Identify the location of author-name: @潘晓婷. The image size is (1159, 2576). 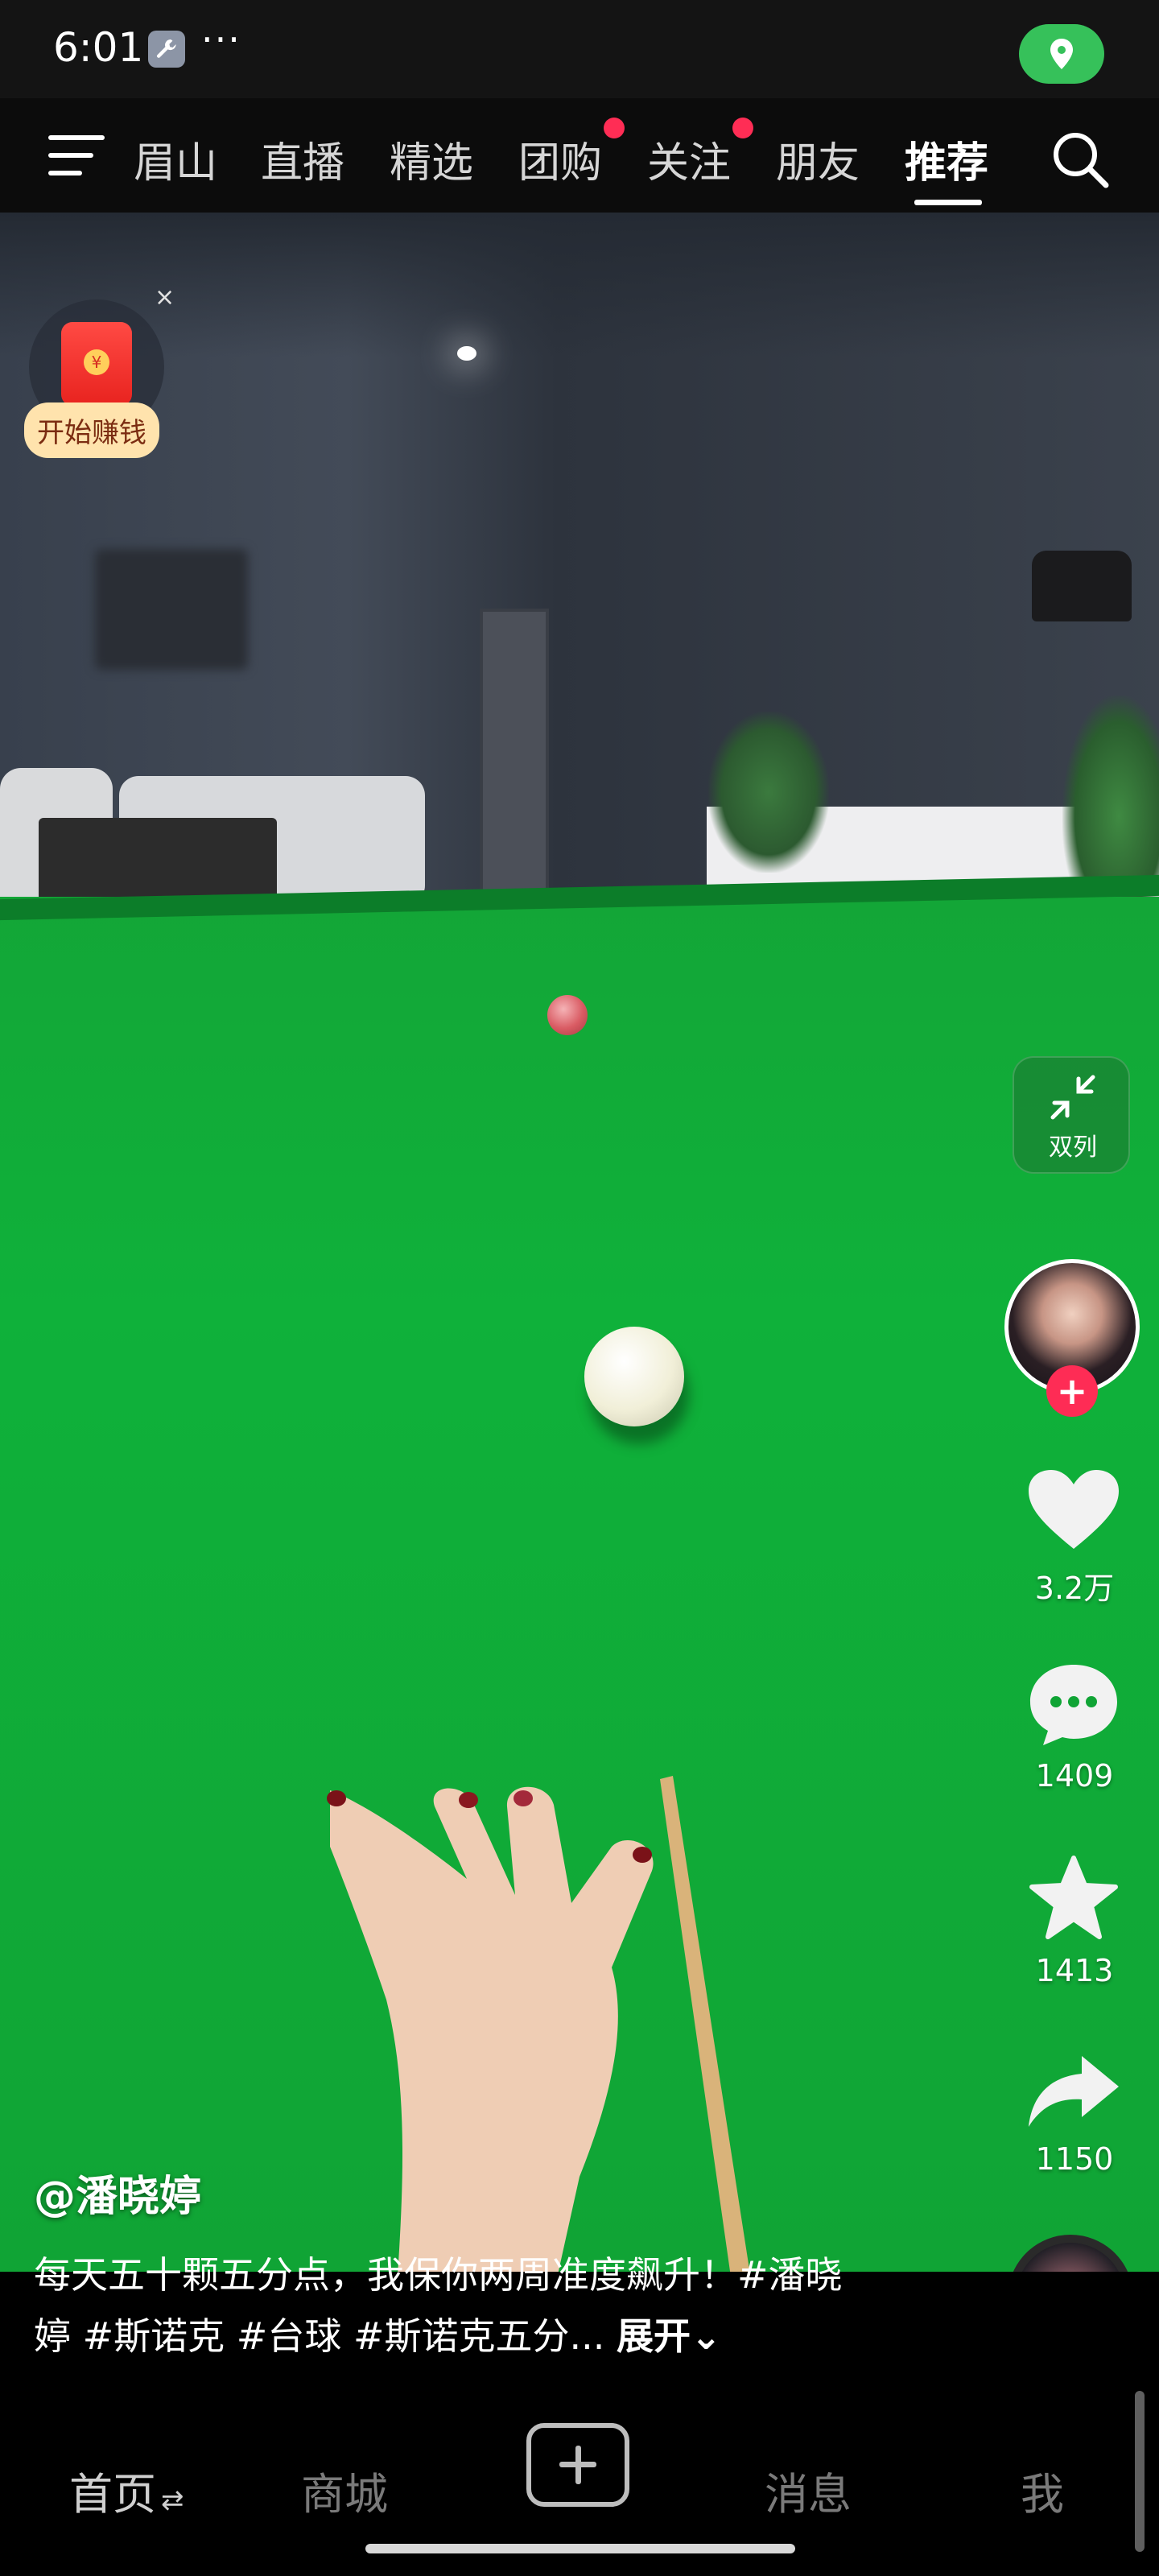
(117, 2192).